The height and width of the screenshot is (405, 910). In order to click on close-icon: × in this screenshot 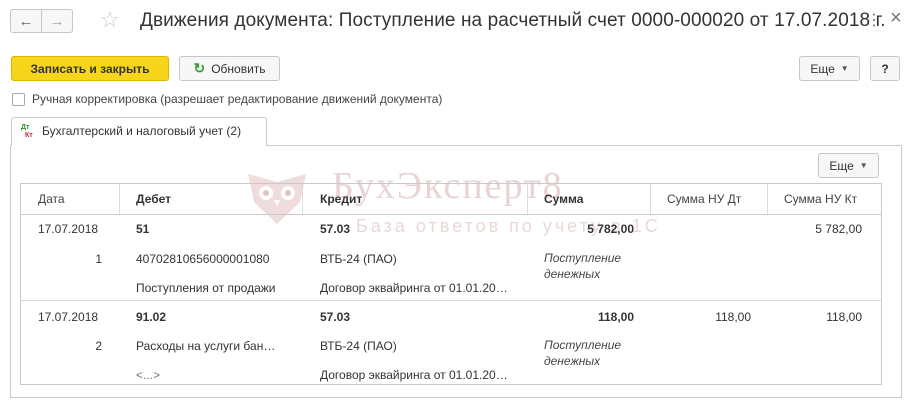, I will do `click(896, 18)`.